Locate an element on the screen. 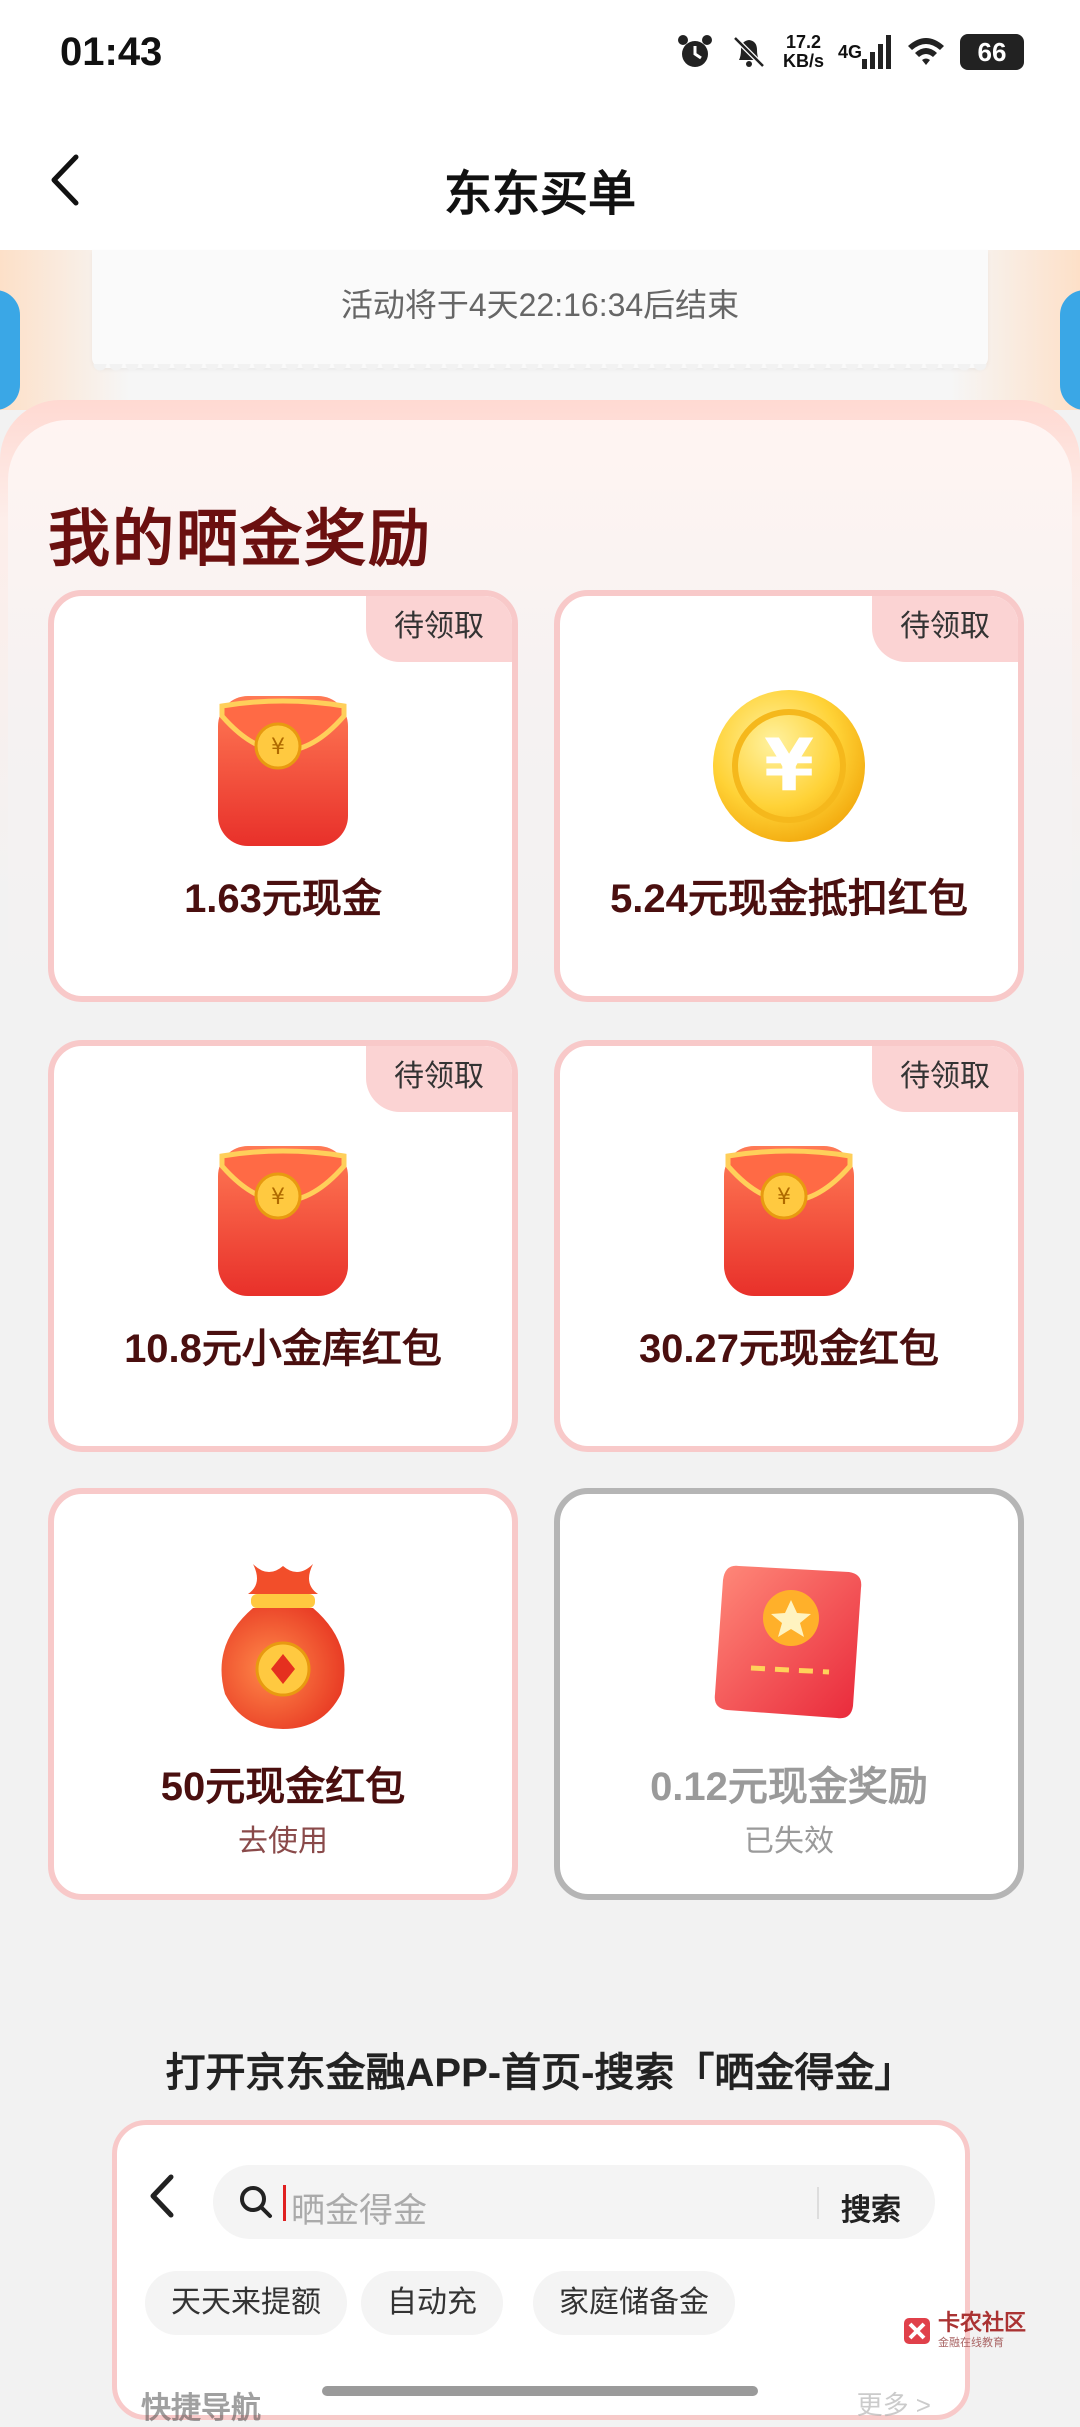 This screenshot has height=2427, width=1080. network-speed: 17.2 KB/s is located at coordinates (803, 52).